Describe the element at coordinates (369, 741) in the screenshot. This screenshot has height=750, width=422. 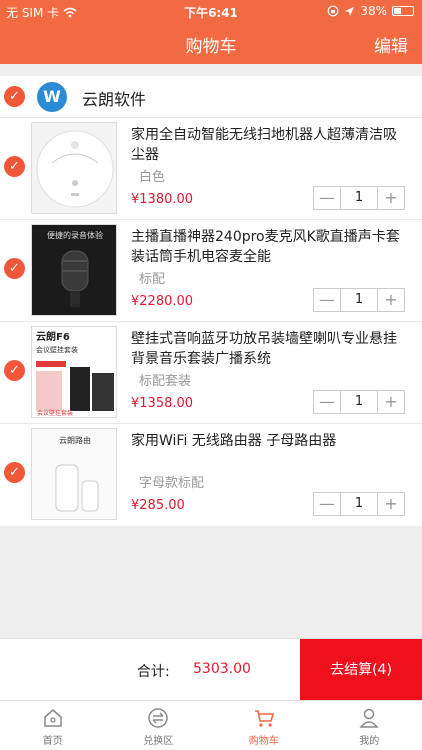
I see `tab-label: 我的` at that location.